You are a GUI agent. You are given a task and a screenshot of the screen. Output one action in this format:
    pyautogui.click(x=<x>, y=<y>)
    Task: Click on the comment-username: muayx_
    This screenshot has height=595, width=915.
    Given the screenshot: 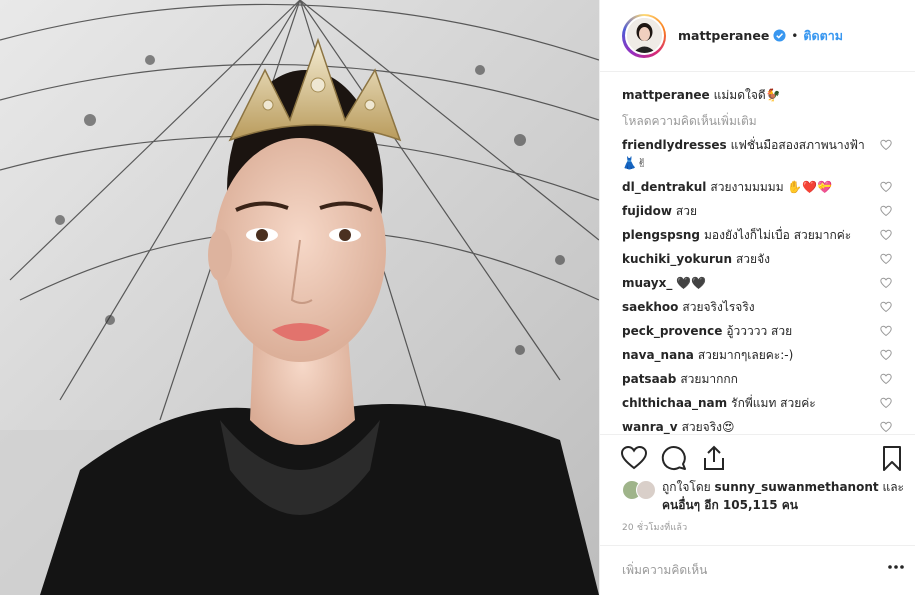 What is the action you would take?
    pyautogui.click(x=647, y=283)
    